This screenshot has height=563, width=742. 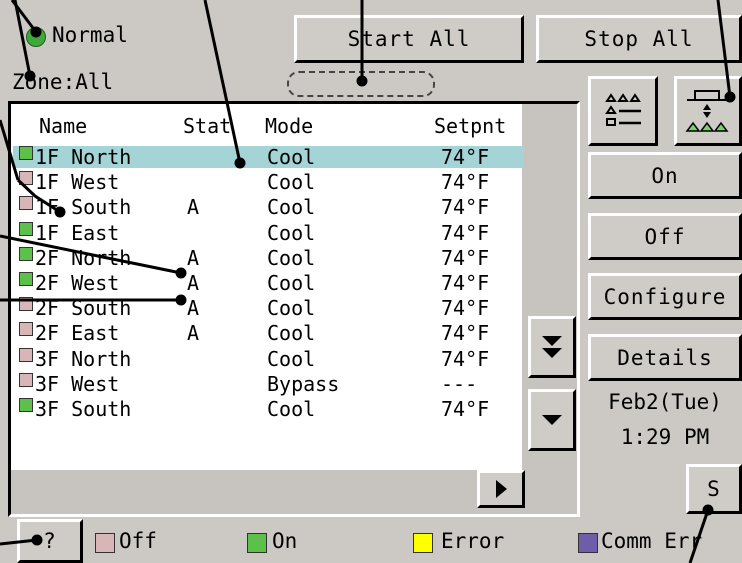 I want to click on stop-all-button: Stop All, so click(x=639, y=39).